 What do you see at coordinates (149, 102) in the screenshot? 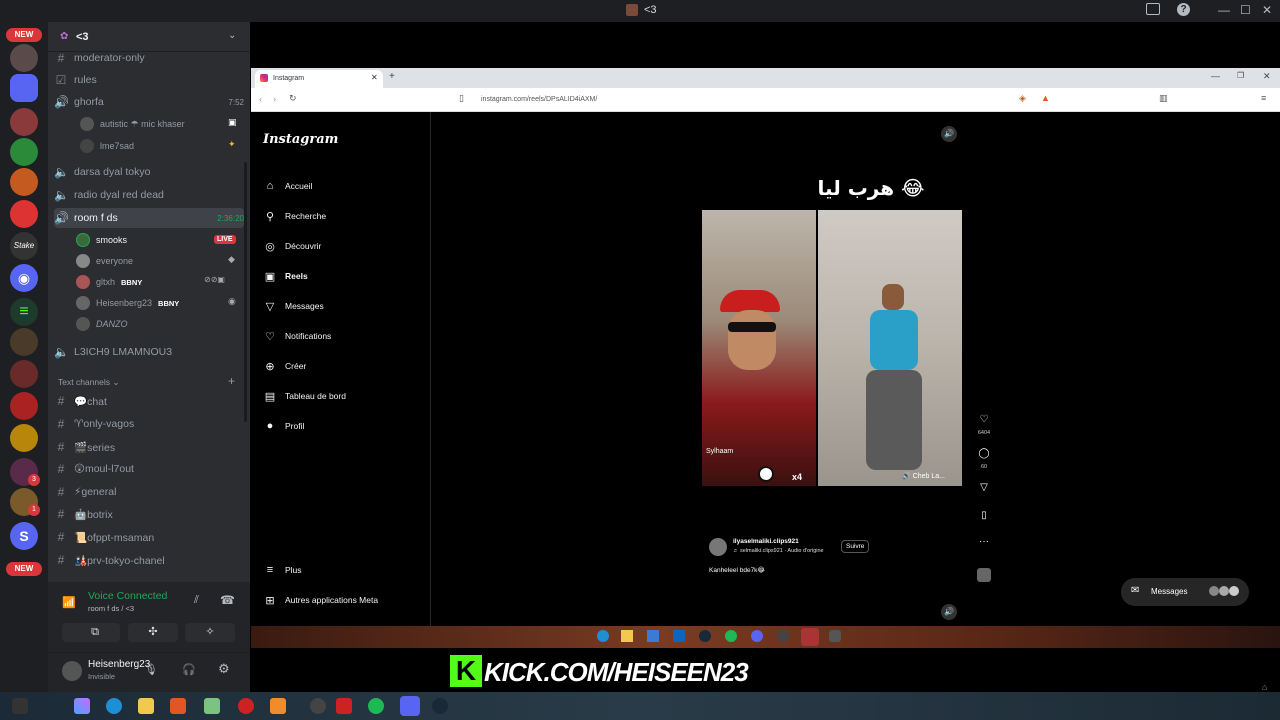
I see `voice-channel-ghorfa: 🔊 ghorfa 7:52` at bounding box center [149, 102].